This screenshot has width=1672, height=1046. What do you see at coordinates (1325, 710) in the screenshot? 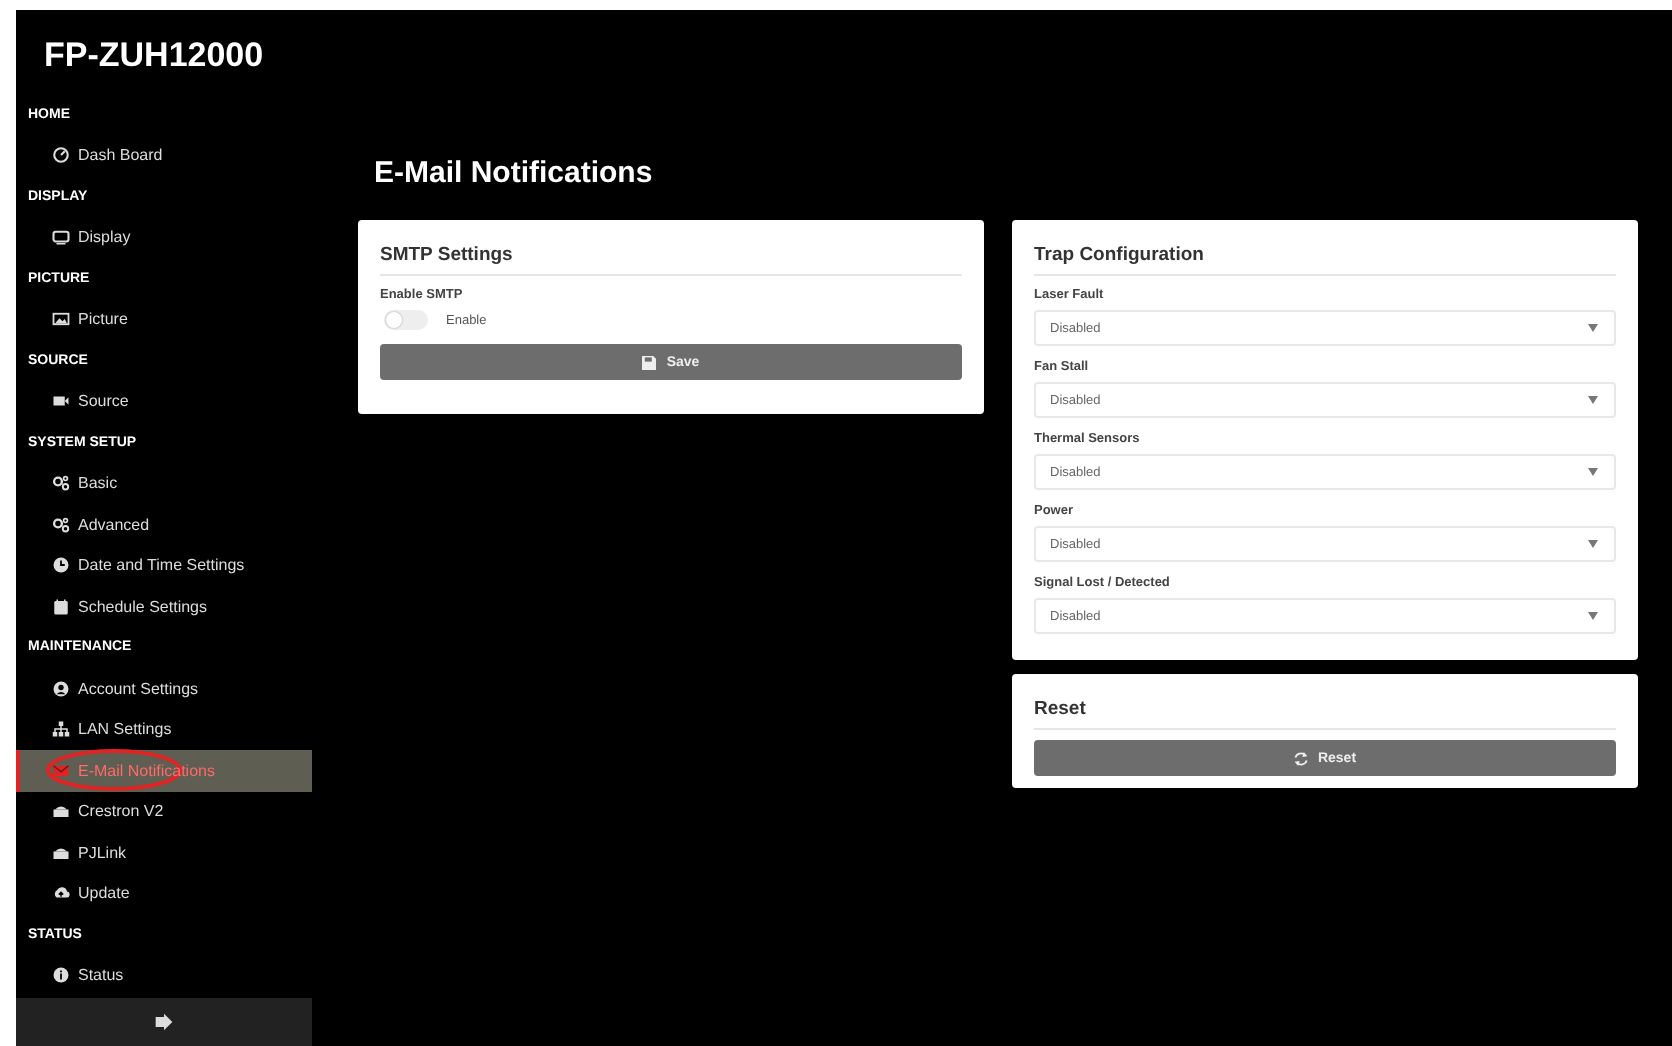
I see `card-title: Reset` at bounding box center [1325, 710].